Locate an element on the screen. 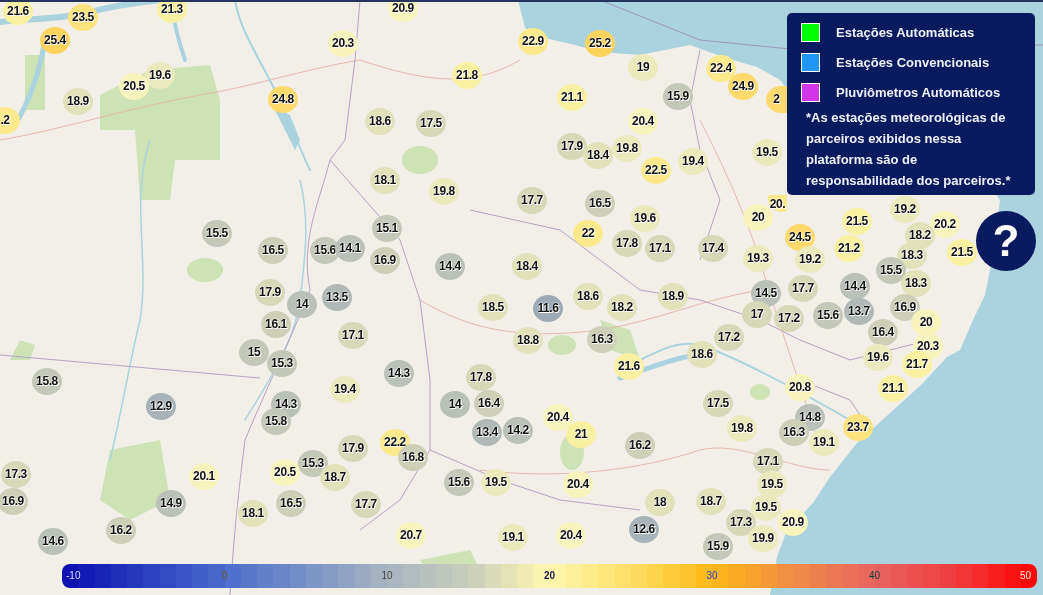 This screenshot has width=1043, height=595. scale-label: 30 is located at coordinates (712, 576).